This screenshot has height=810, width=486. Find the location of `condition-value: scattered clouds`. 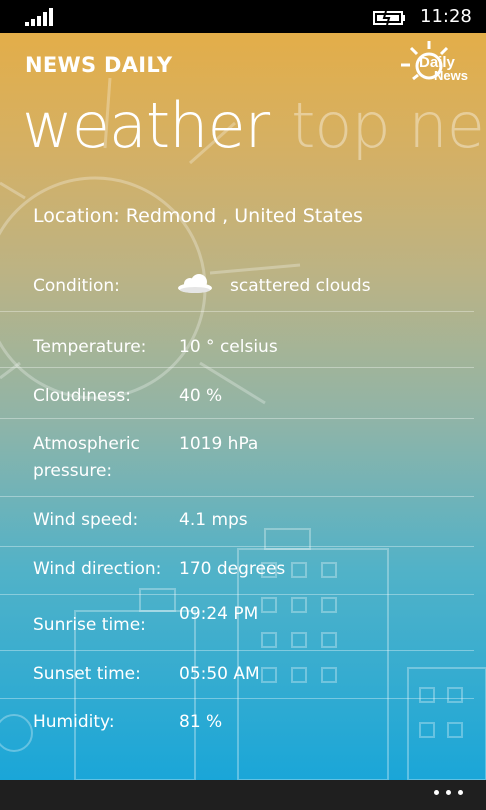

condition-value: scattered clouds is located at coordinates (300, 286).